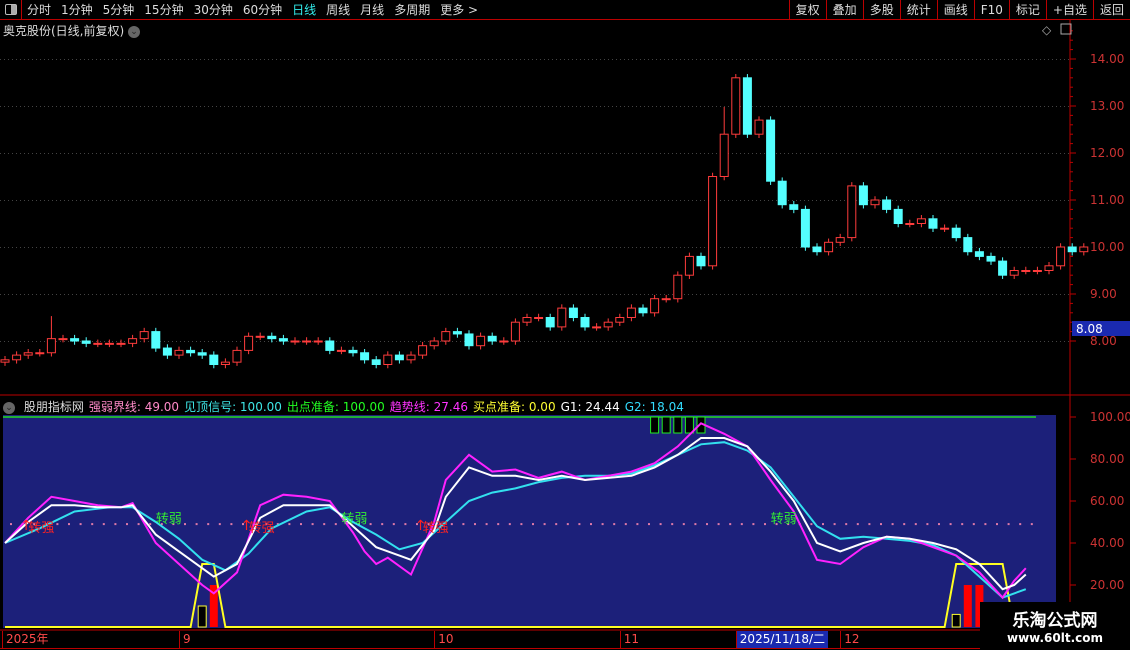 The height and width of the screenshot is (650, 1130). What do you see at coordinates (1047, 30) in the screenshot?
I see `diamond-icon: ◇` at bounding box center [1047, 30].